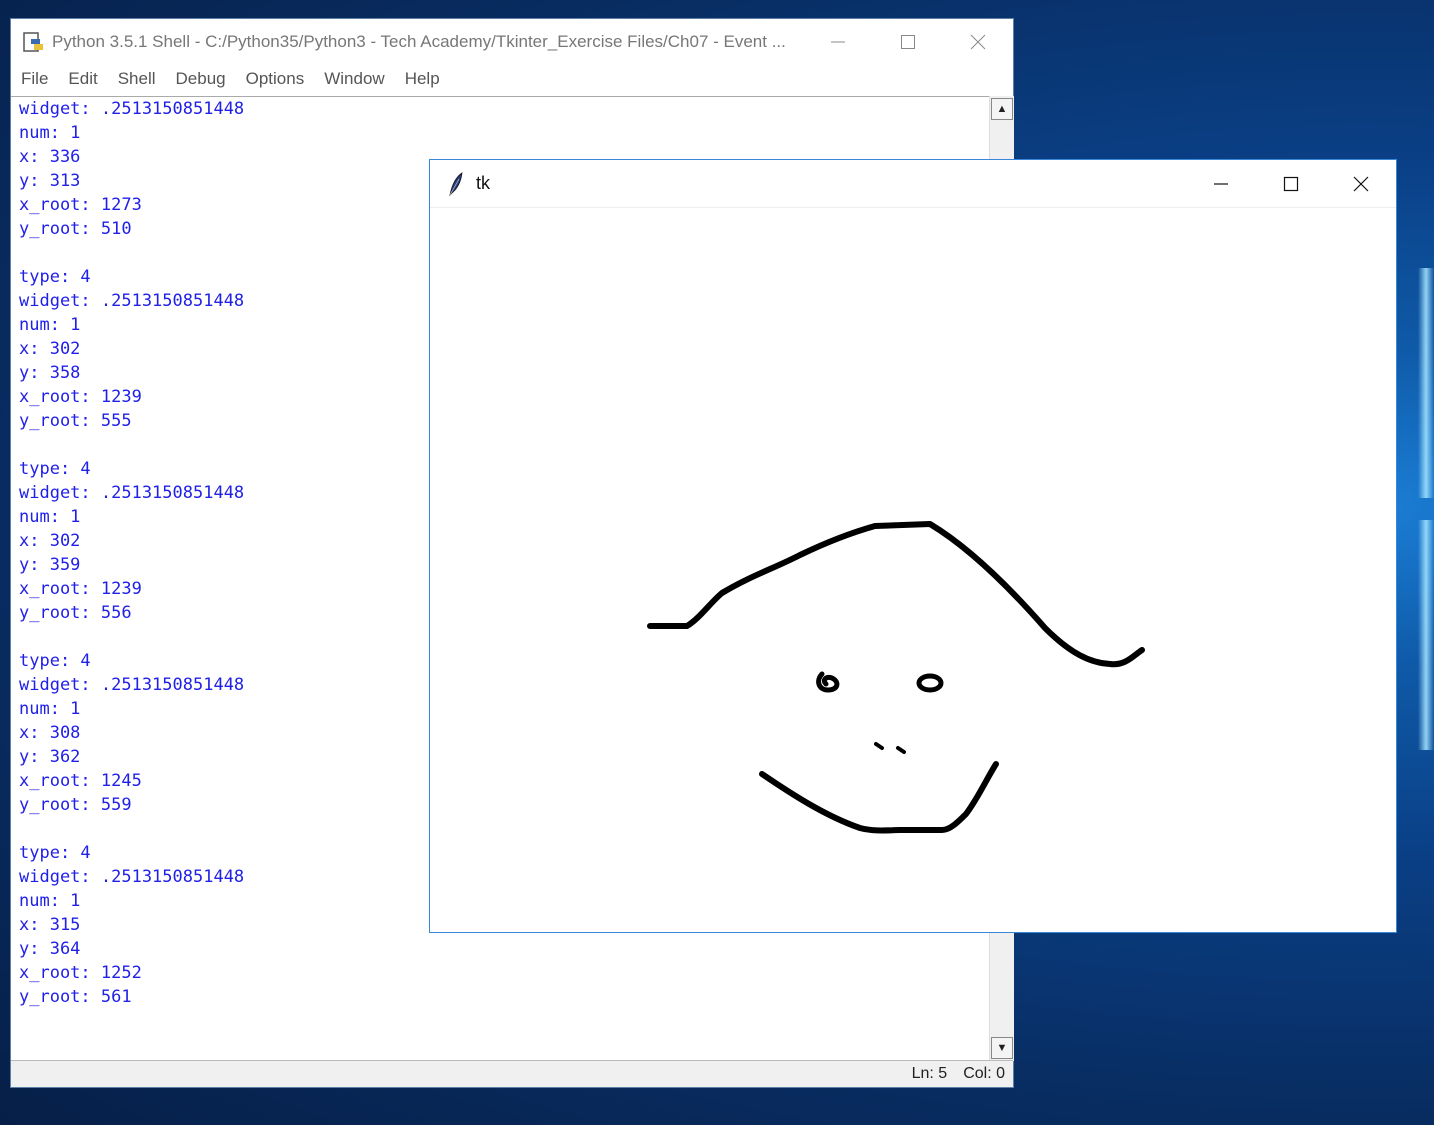  I want to click on arrow-down-icon: ▼, so click(1002, 1048).